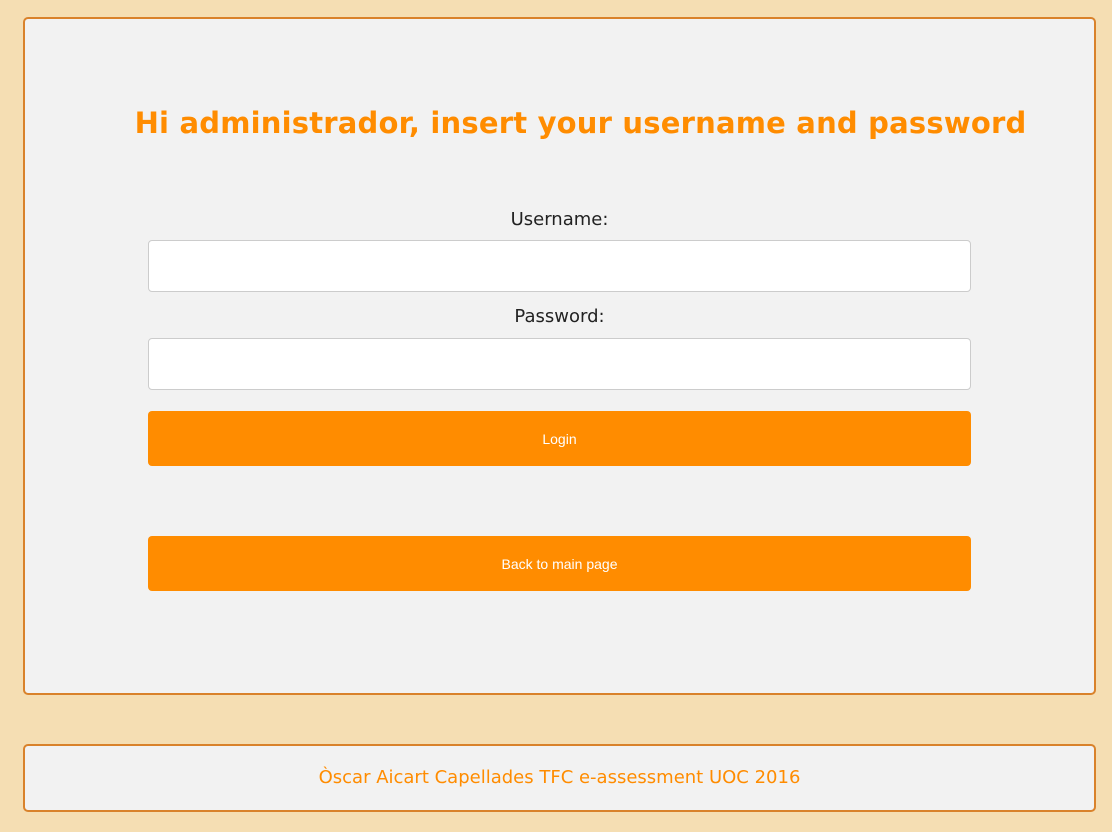 Image resolution: width=1112 pixels, height=832 pixels. Describe the element at coordinates (559, 316) in the screenshot. I see `password-label: Password:` at that location.